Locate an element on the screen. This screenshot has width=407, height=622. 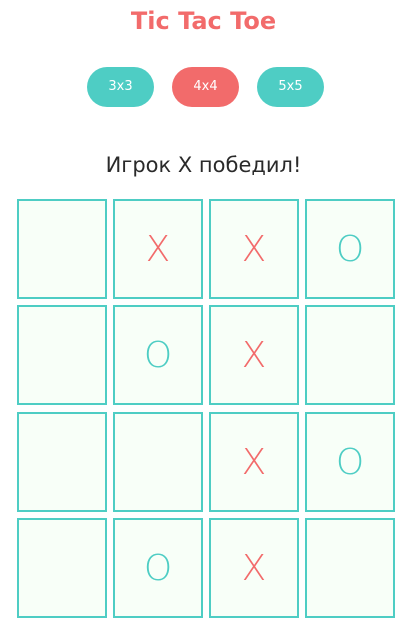
board-cell-r2-c4 is located at coordinates (350, 355).